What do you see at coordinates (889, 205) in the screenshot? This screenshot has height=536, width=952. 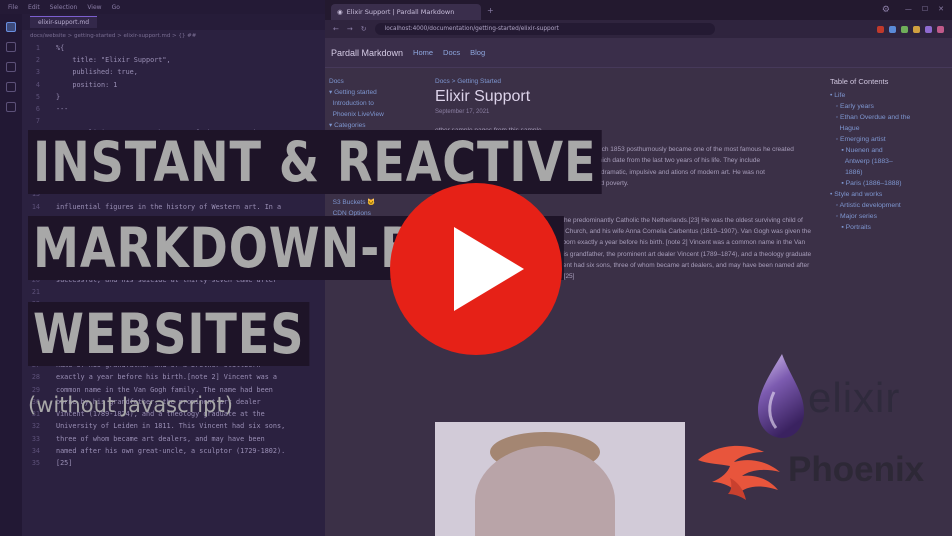 I see `toc-item: ◦ Artistic development` at bounding box center [889, 205].